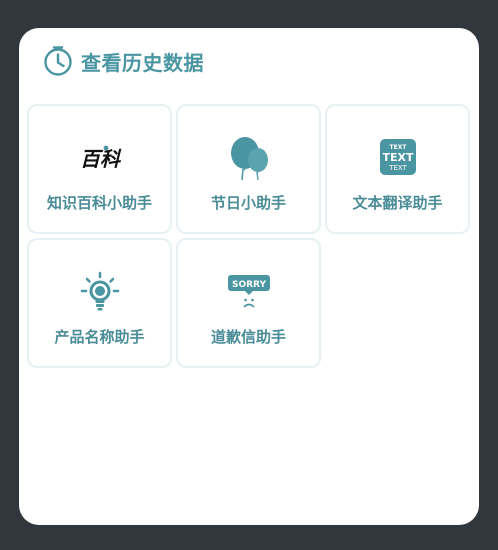 The image size is (498, 550). I want to click on tool-tile-apology: SORRY 道歉信助手, so click(248, 303).